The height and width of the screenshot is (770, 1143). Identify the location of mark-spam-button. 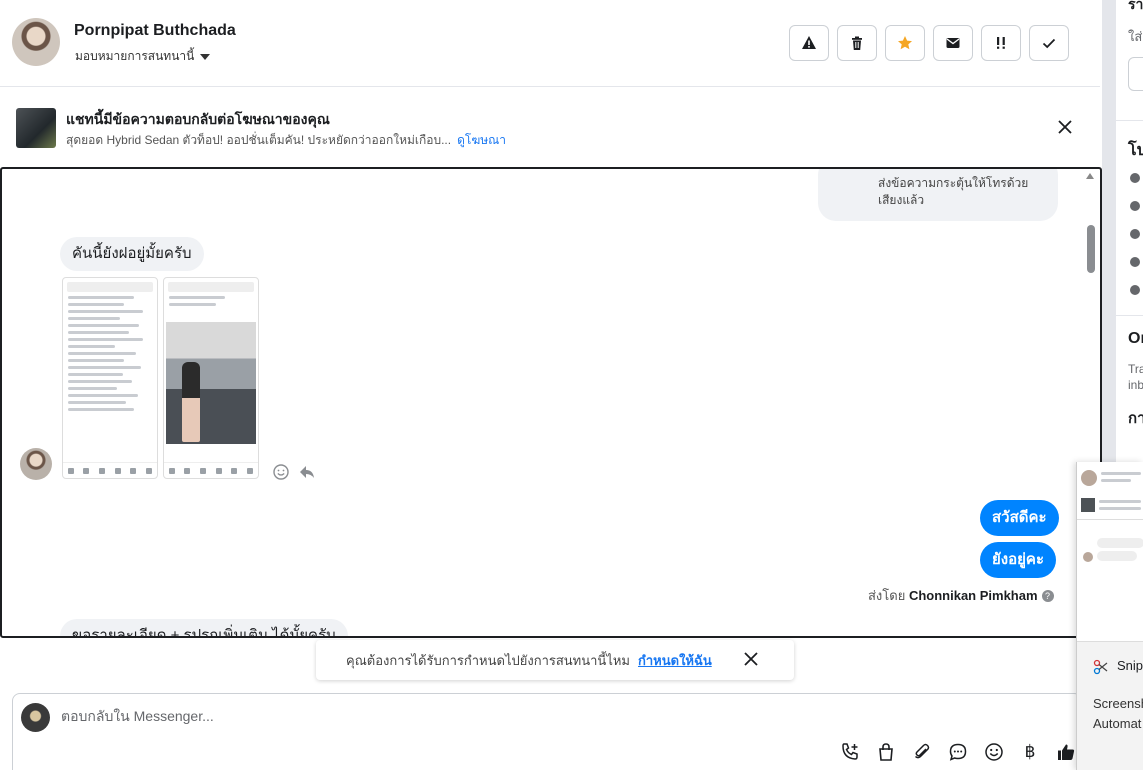
(809, 43).